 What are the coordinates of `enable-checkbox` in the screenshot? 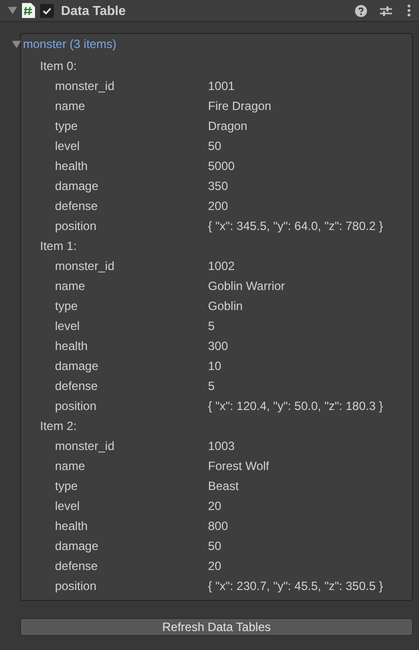 It's located at (47, 11).